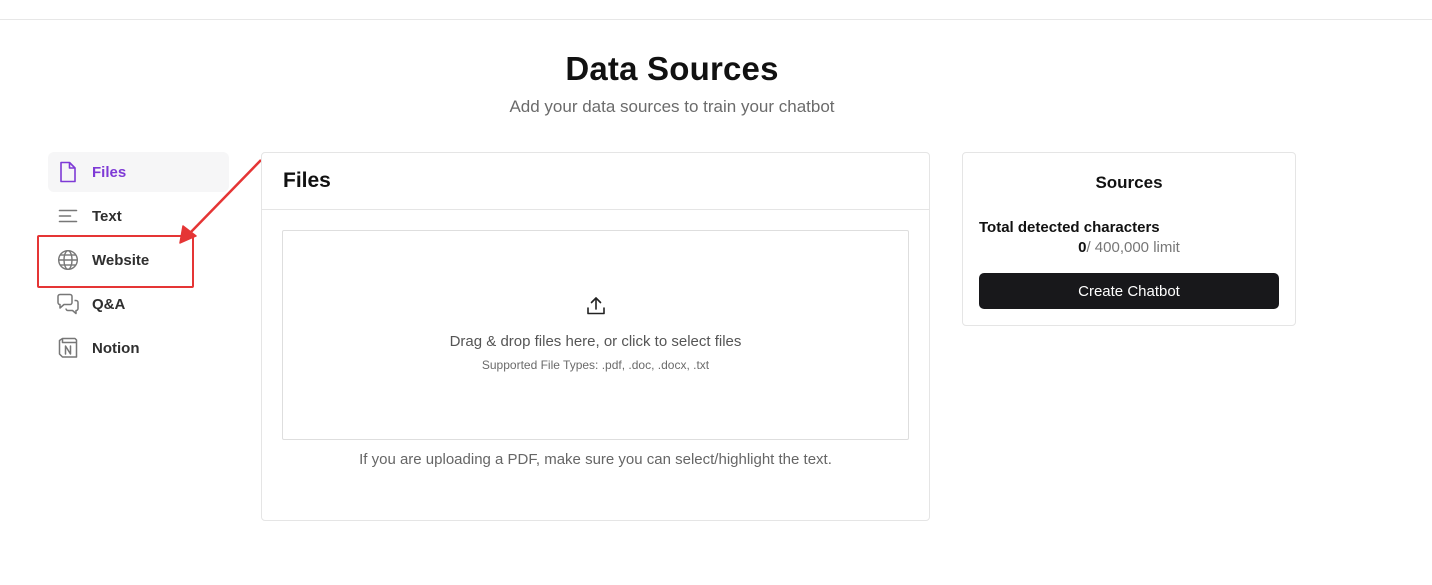 Image resolution: width=1432 pixels, height=585 pixels. I want to click on page-title: Data Sources, so click(672, 68).